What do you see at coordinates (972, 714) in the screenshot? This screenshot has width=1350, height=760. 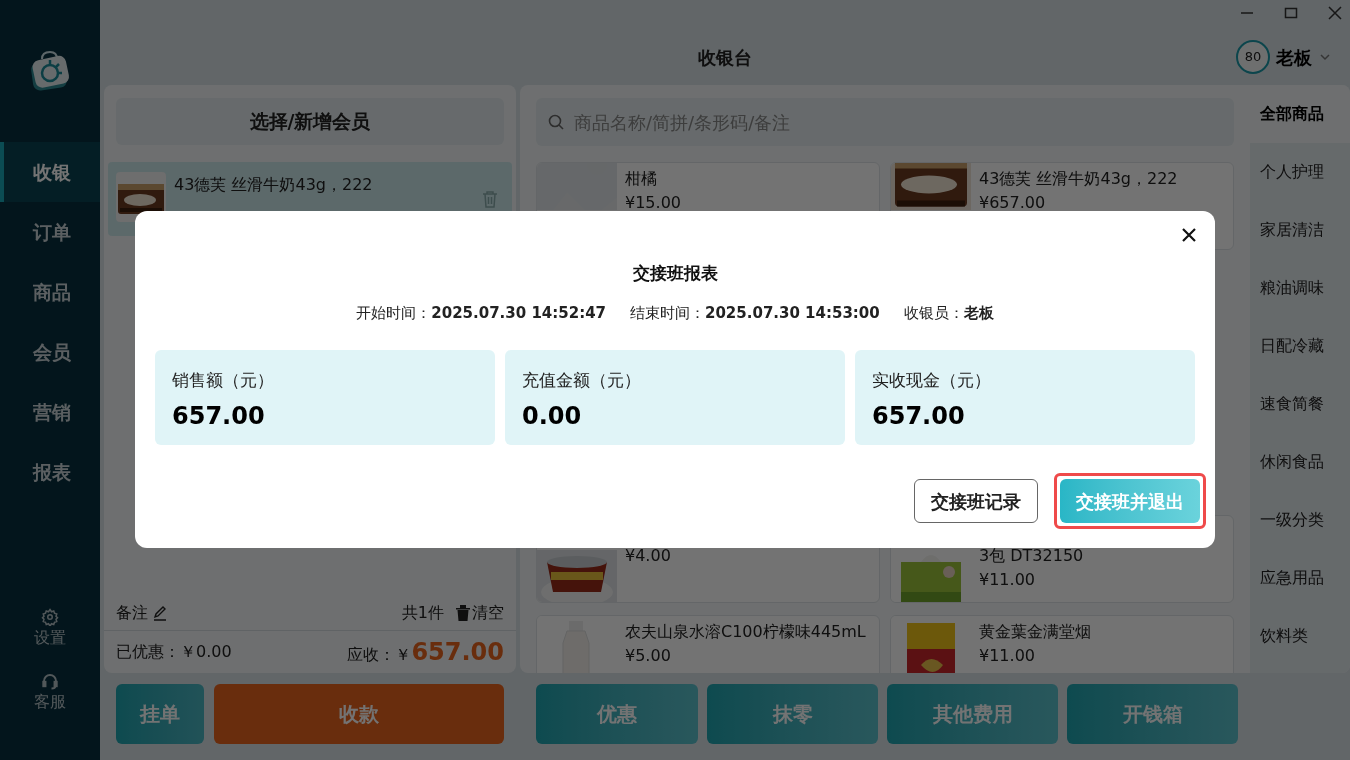 I see `action-button: 其他费用` at bounding box center [972, 714].